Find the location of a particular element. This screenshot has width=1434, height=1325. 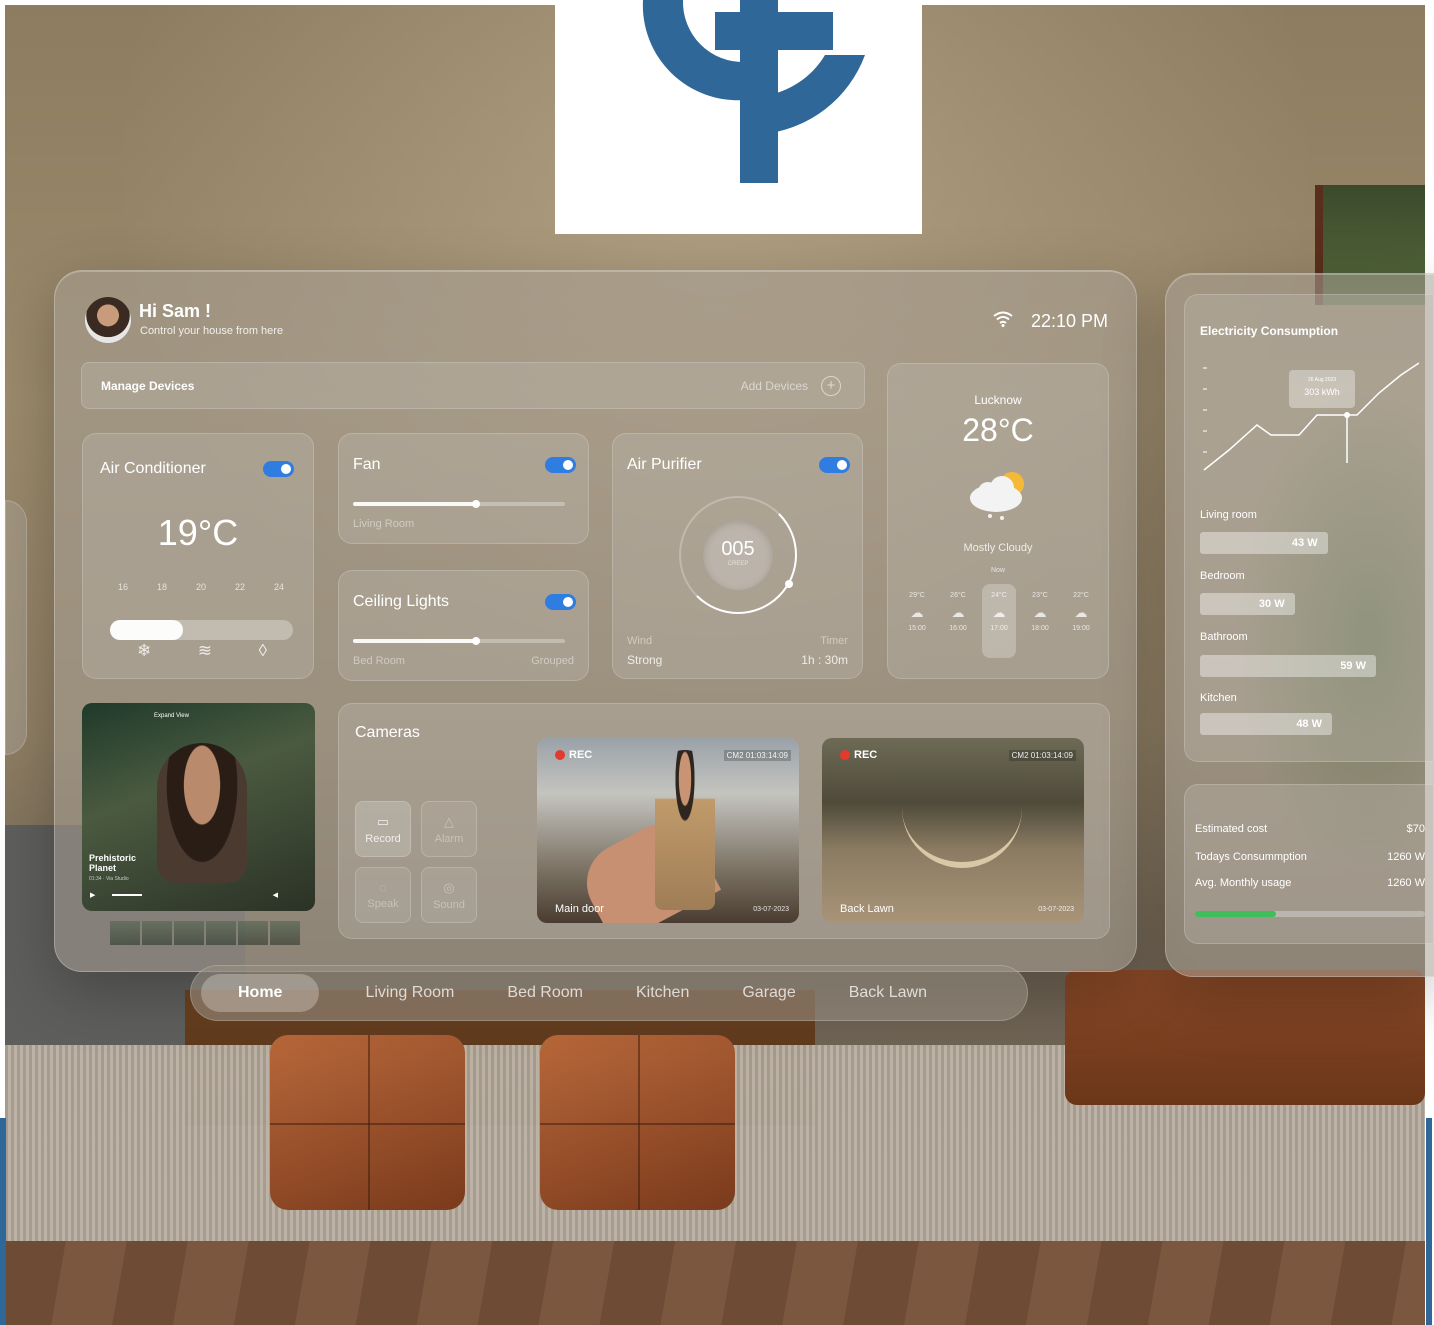

ac-mode-icons: ❄ ≋ ◊ is located at coordinates (202, 651).